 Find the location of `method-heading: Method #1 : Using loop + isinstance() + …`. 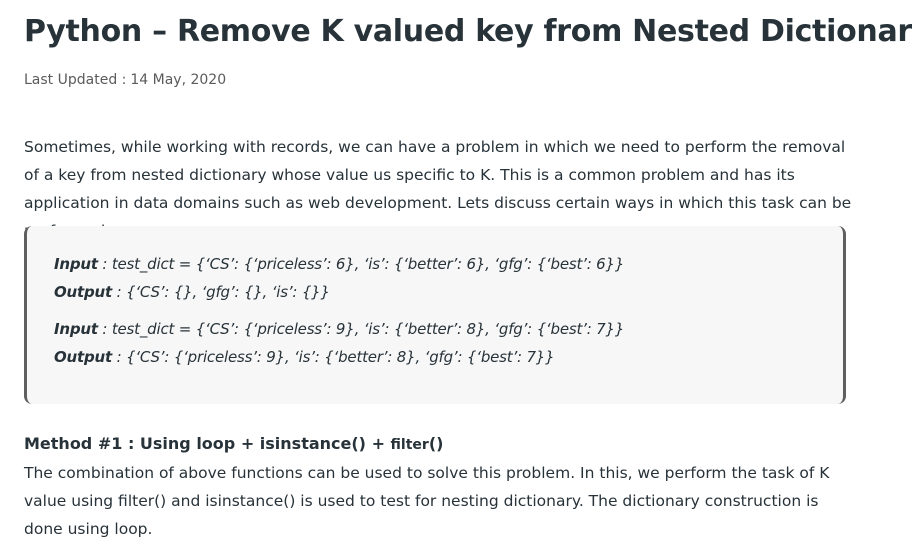

method-heading: Method #1 : Using loop + isinstance() + … is located at coordinates (233, 443).